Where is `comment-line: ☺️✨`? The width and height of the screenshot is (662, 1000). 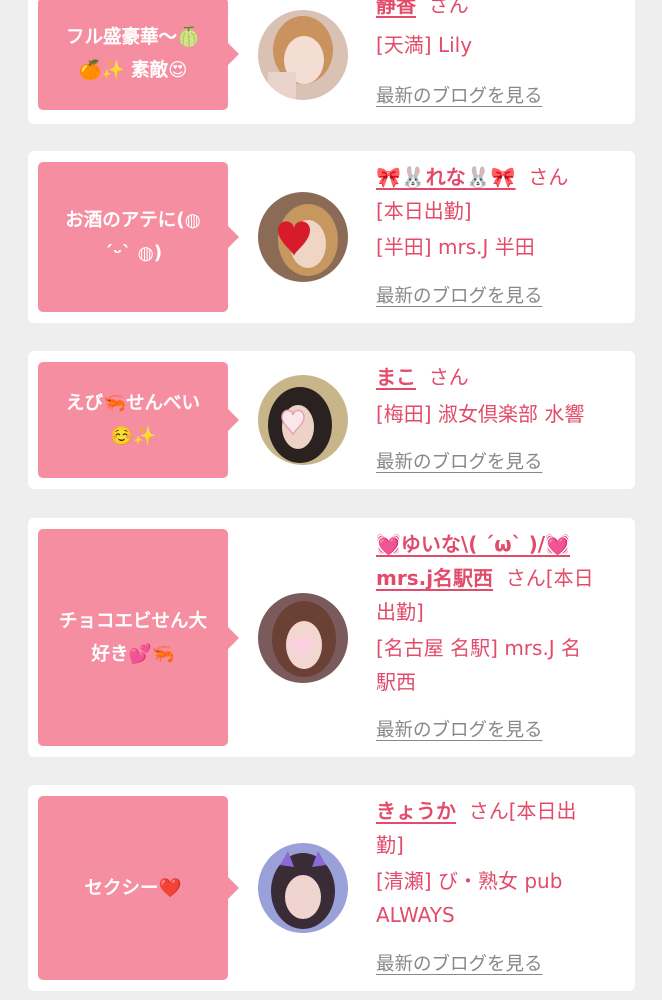
comment-line: ☺️✨ is located at coordinates (133, 436).